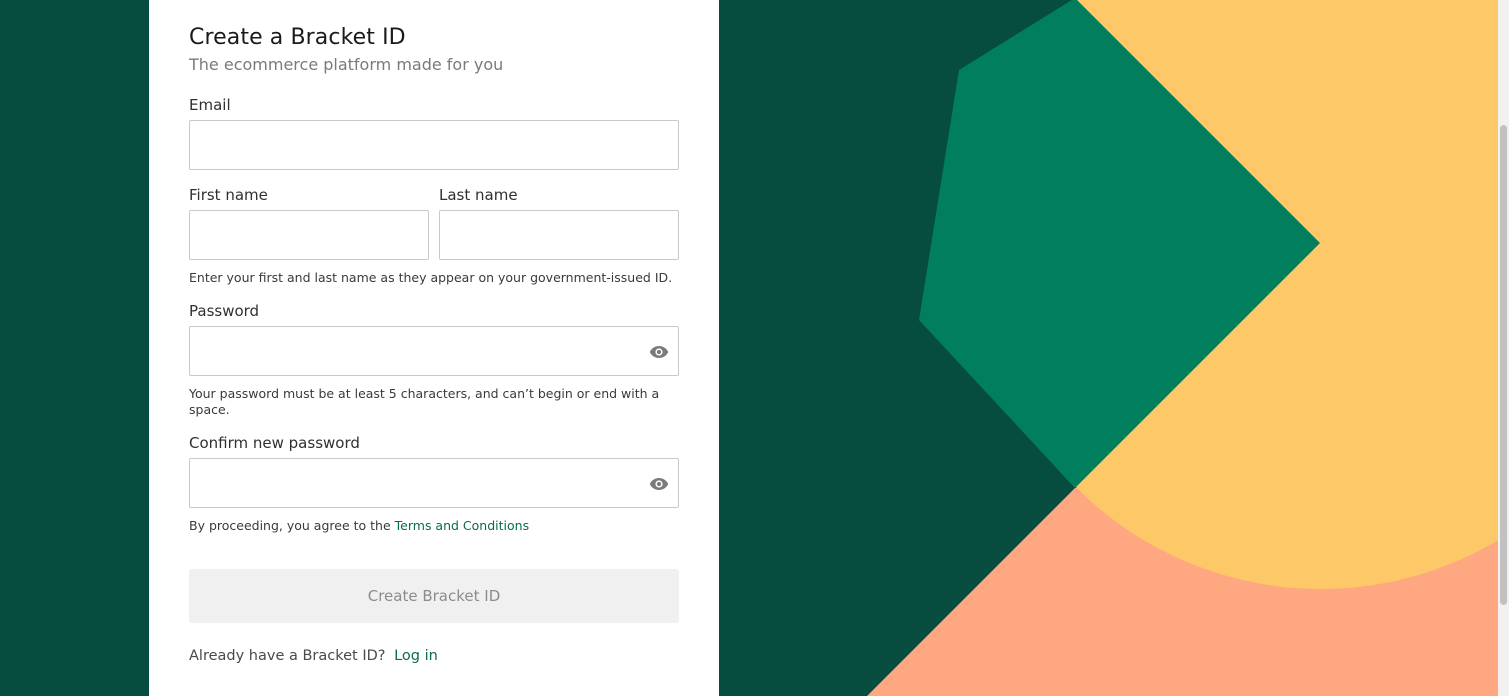  I want to click on login-link: Log in, so click(416, 656).